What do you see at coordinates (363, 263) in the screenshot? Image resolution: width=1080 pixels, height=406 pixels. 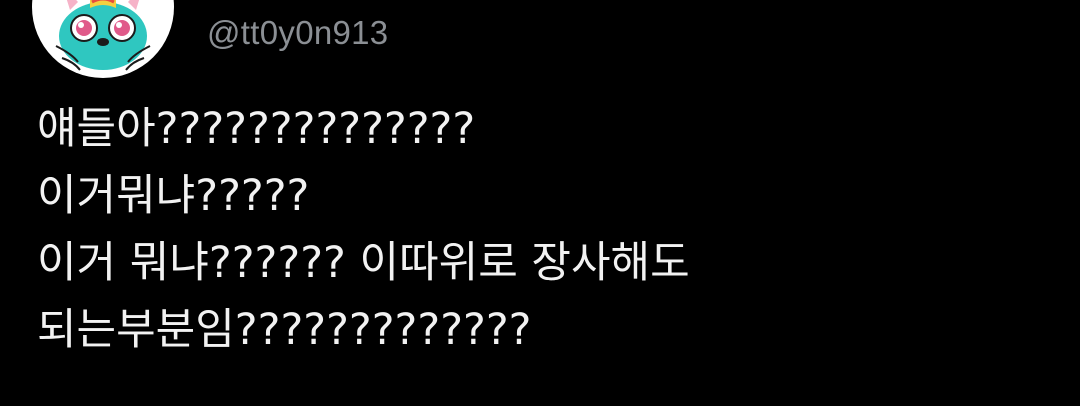 I see `tweet-text-line: 이거 뭐냐?????? 이따위로 장사해도` at bounding box center [363, 263].